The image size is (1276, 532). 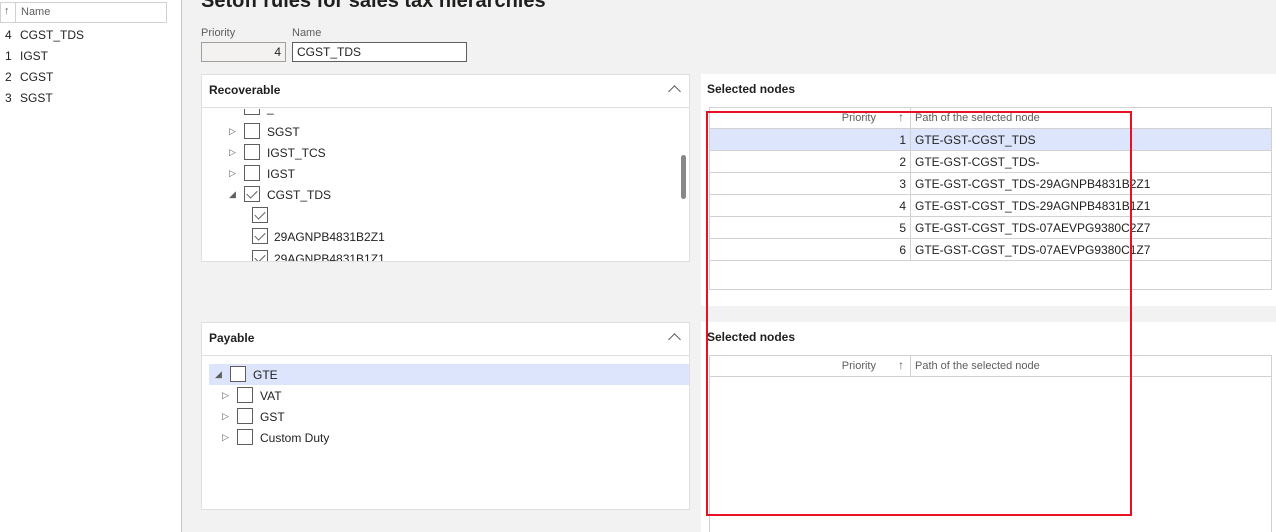 I want to click on table-row: 1 GTE-GST-CGST_TDS, so click(x=990, y=140).